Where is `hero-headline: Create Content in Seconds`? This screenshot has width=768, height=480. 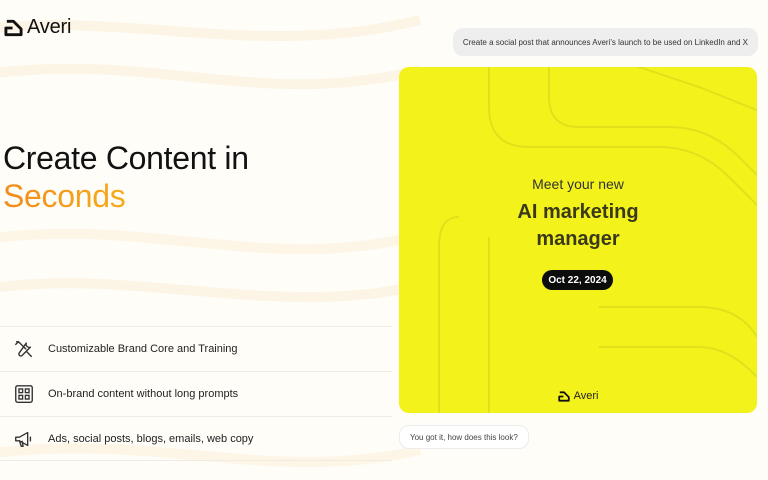 hero-headline: Create Content in Seconds is located at coordinates (126, 177).